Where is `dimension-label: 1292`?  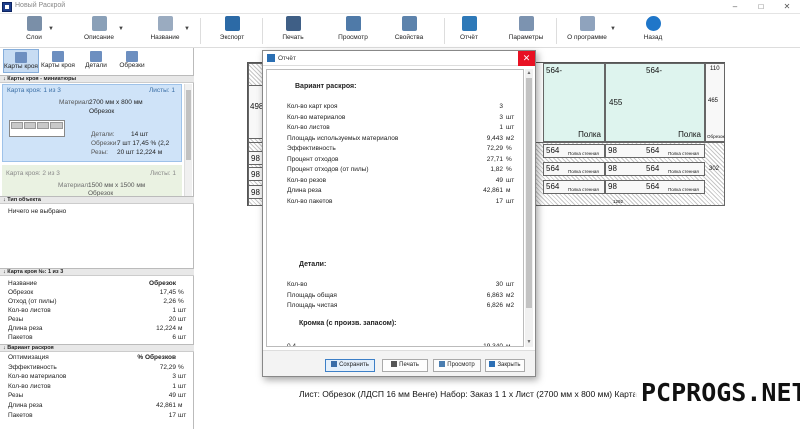 dimension-label: 1292 is located at coordinates (618, 201).